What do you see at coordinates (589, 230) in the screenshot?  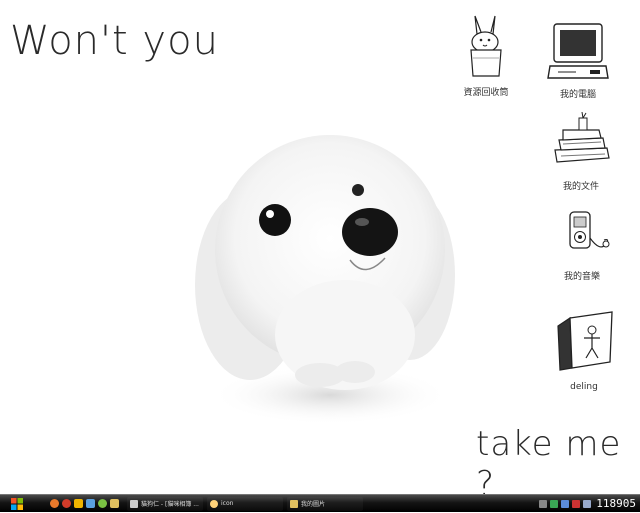 I see `my-music-icon` at bounding box center [589, 230].